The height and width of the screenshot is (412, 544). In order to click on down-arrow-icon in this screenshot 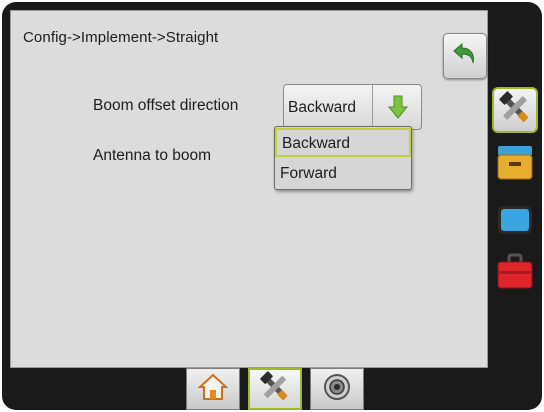, I will do `click(397, 107)`.